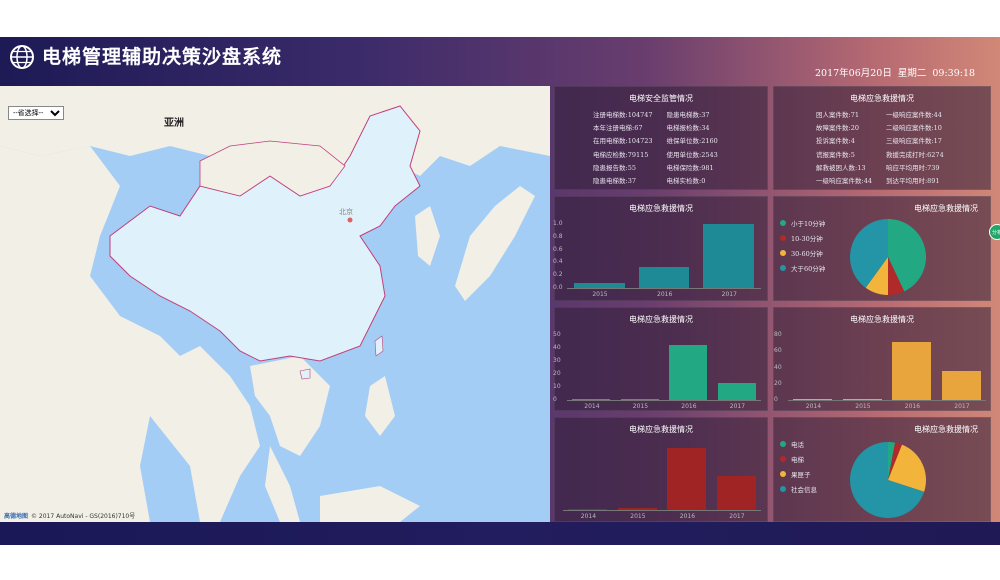 The image size is (1000, 580). Describe the element at coordinates (801, 474) in the screenshot. I see `legend-label: 果匣子` at that location.